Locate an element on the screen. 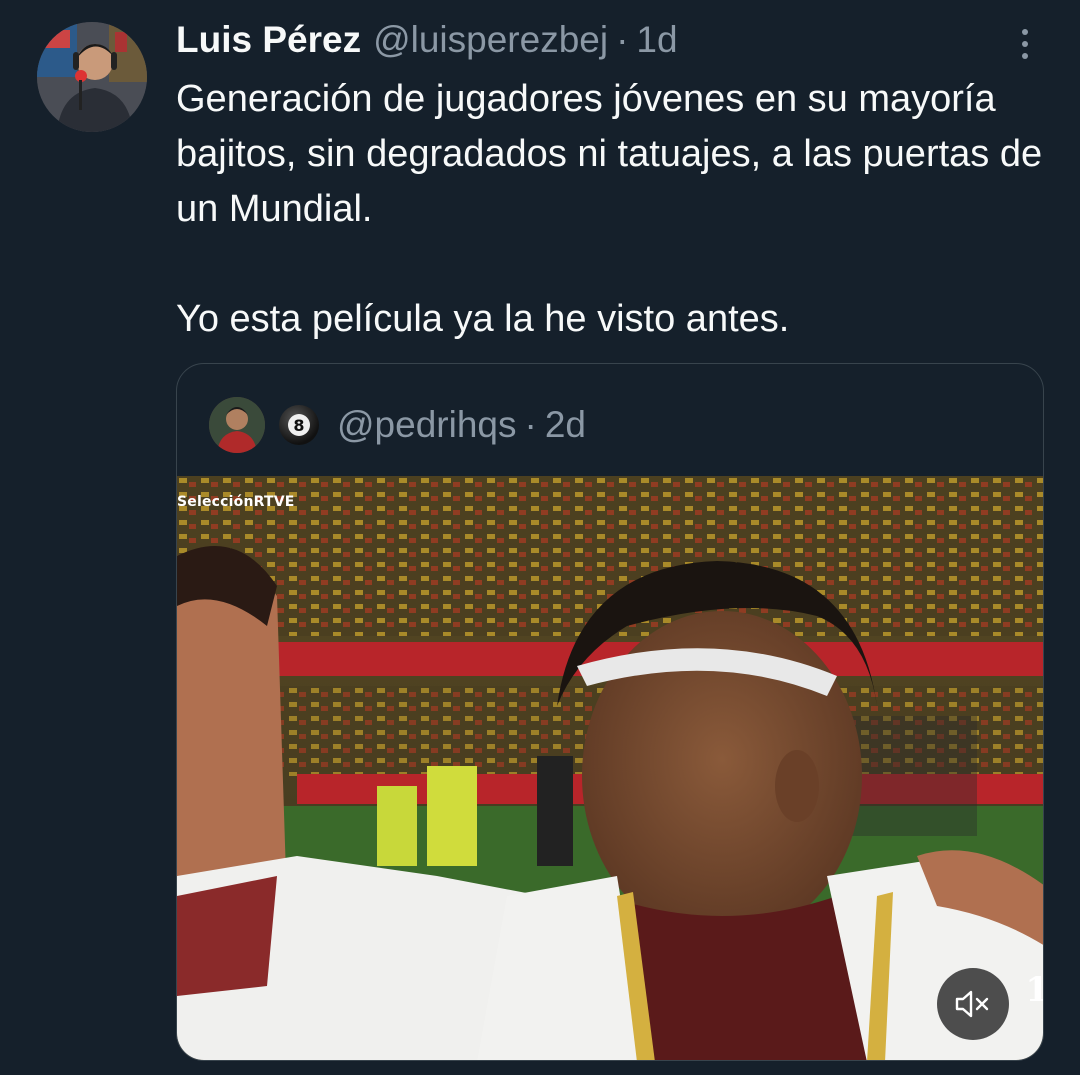 The height and width of the screenshot is (1075, 1080). author-avatar is located at coordinates (92, 77).